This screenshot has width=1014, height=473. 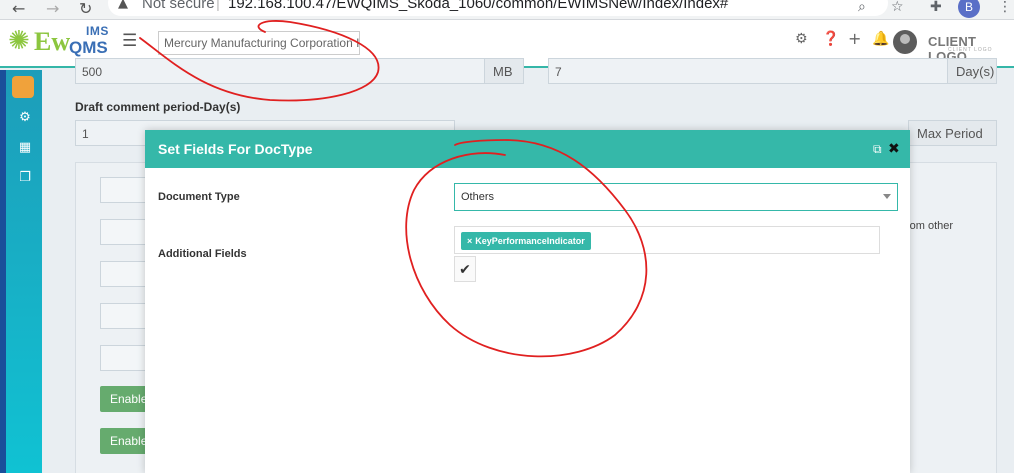 What do you see at coordinates (970, 50) in the screenshot?
I see `client-logo-subtext: CLIENT LOGO` at bounding box center [970, 50].